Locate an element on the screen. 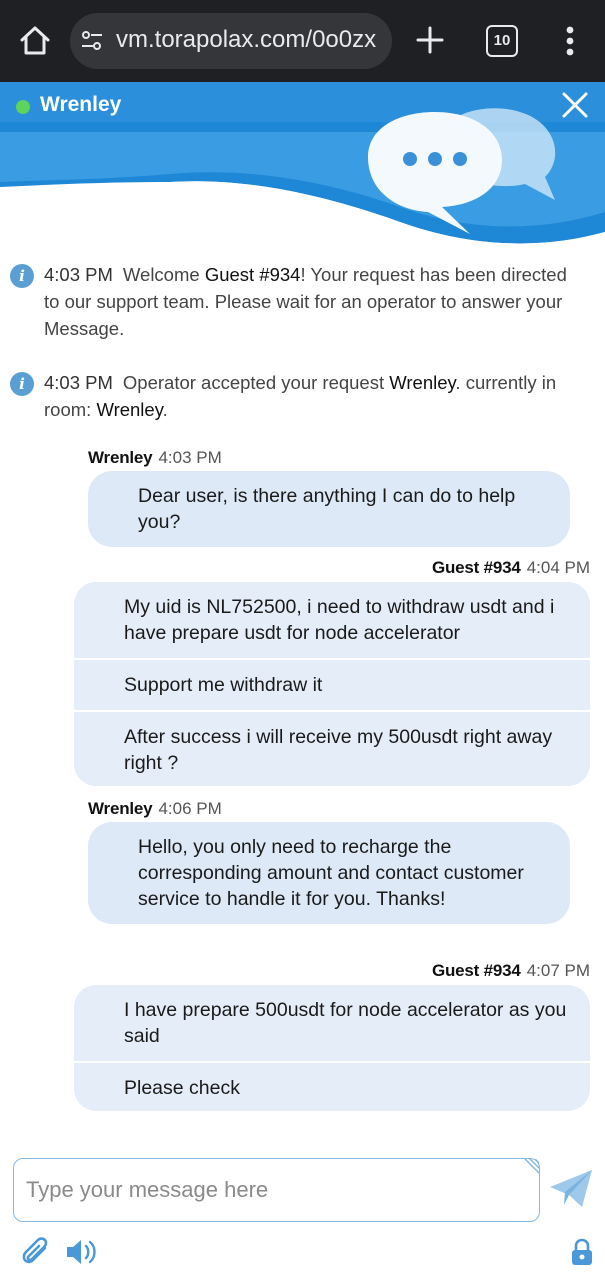  message-time: 4:04 PM is located at coordinates (558, 567).